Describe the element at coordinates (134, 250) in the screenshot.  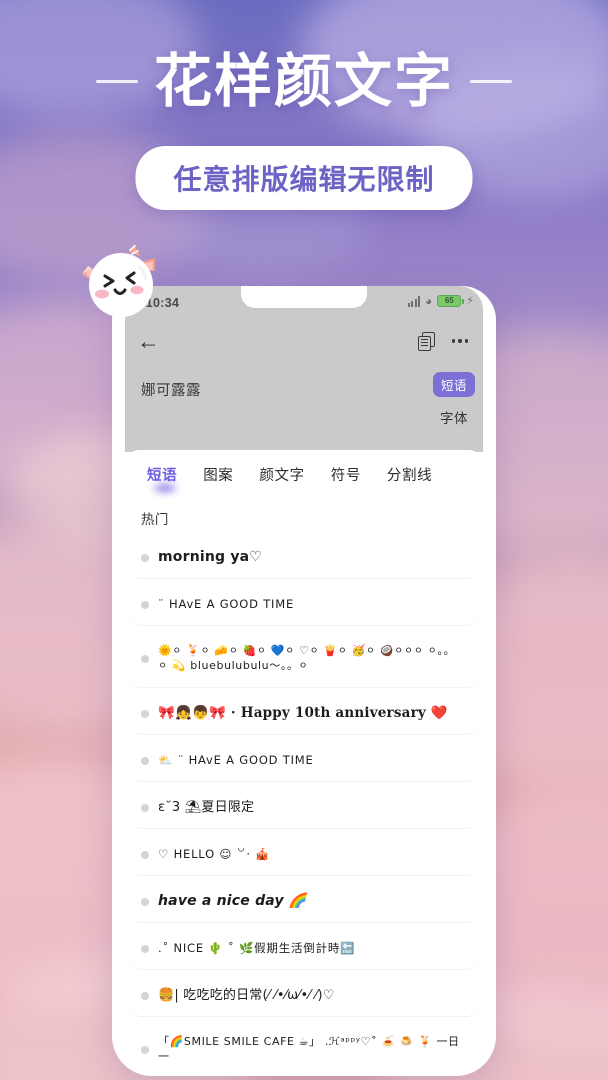
I see `mascot-horn` at that location.